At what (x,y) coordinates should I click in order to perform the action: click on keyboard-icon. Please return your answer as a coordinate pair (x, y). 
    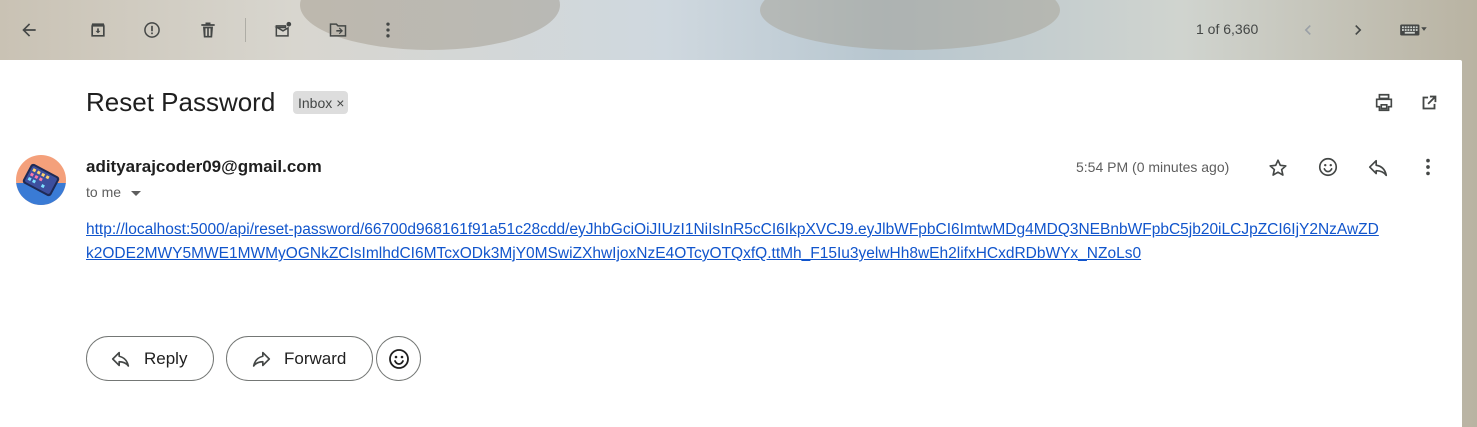
    Looking at the image, I should click on (1413, 30).